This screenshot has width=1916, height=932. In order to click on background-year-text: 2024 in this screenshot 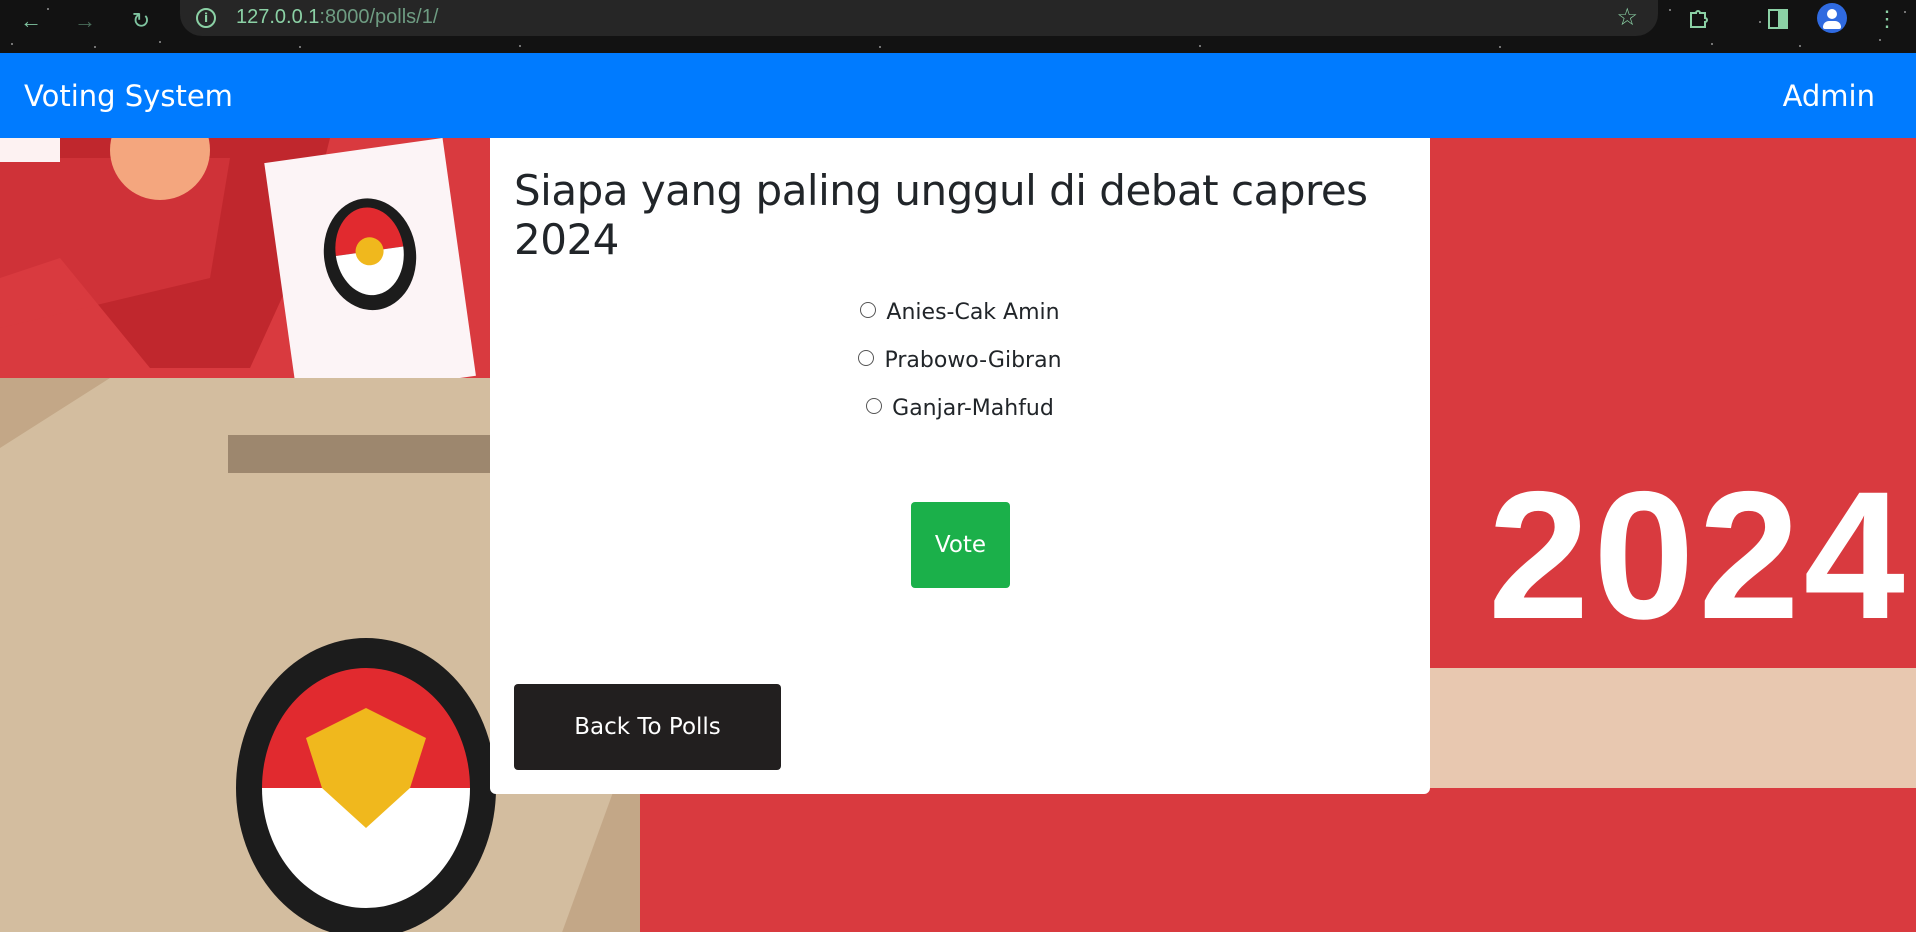, I will do `click(1698, 555)`.